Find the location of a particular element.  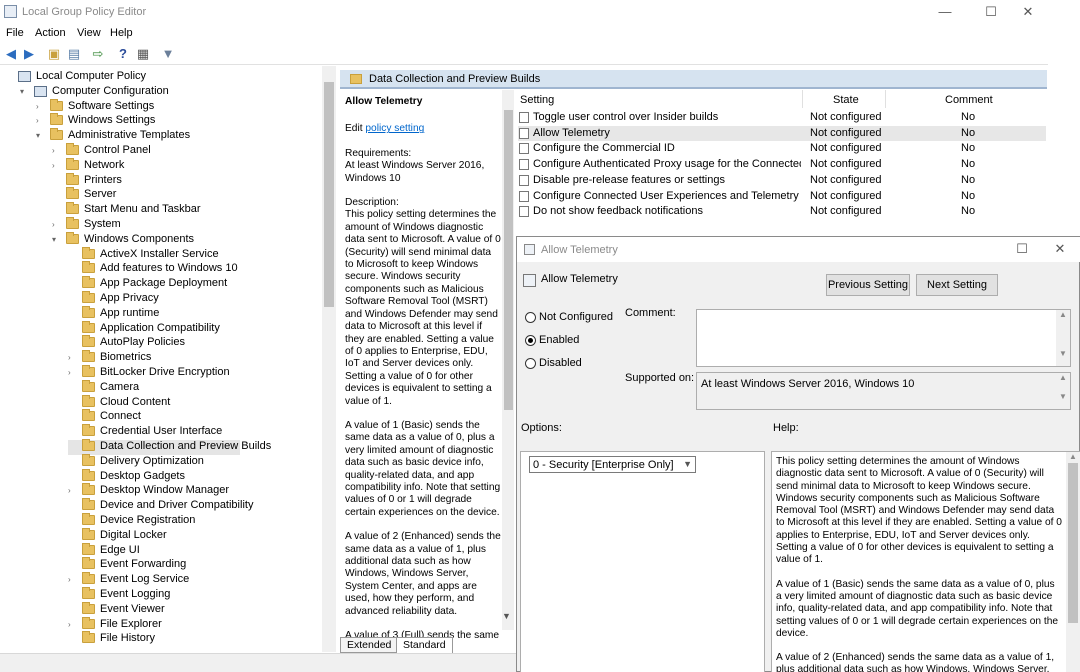

column-divider is located at coordinates (802, 99).